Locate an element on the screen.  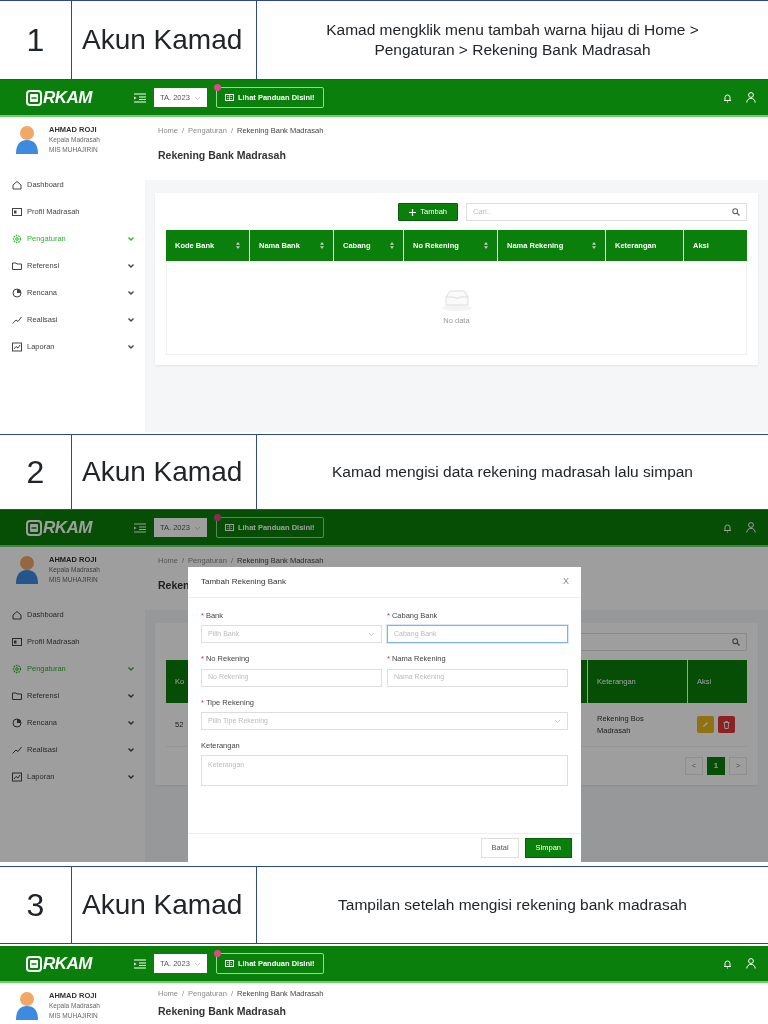
page-title: Reken is located at coordinates (174, 586).